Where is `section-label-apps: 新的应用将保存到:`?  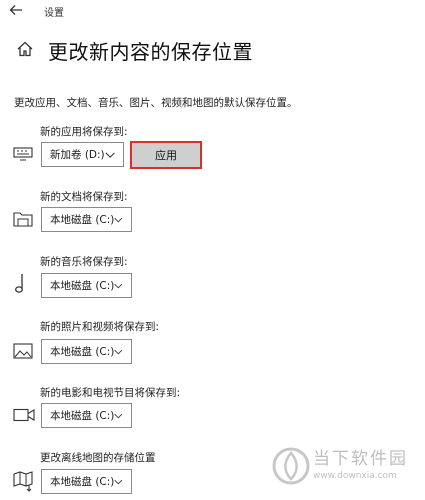
section-label-apps: 新的应用将保存到: is located at coordinates (84, 132).